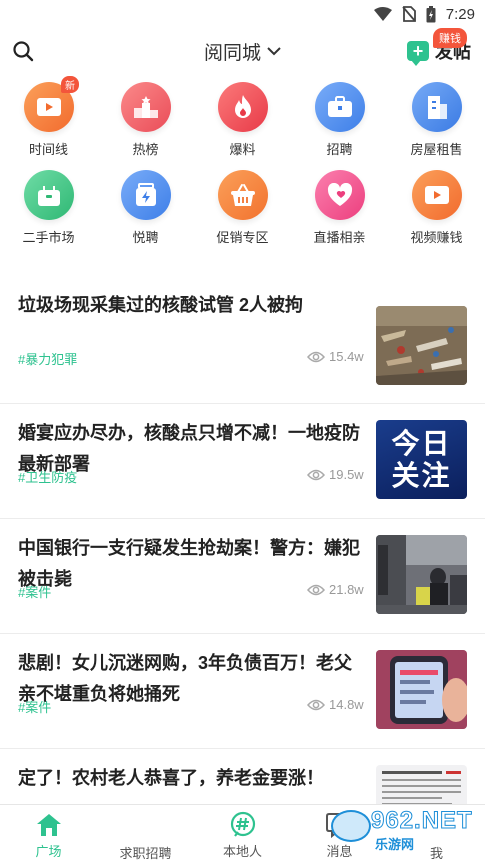  What do you see at coordinates (171, 778) in the screenshot?
I see `news-title: 定了！农村老人恭喜了，养老金要涨！` at bounding box center [171, 778].